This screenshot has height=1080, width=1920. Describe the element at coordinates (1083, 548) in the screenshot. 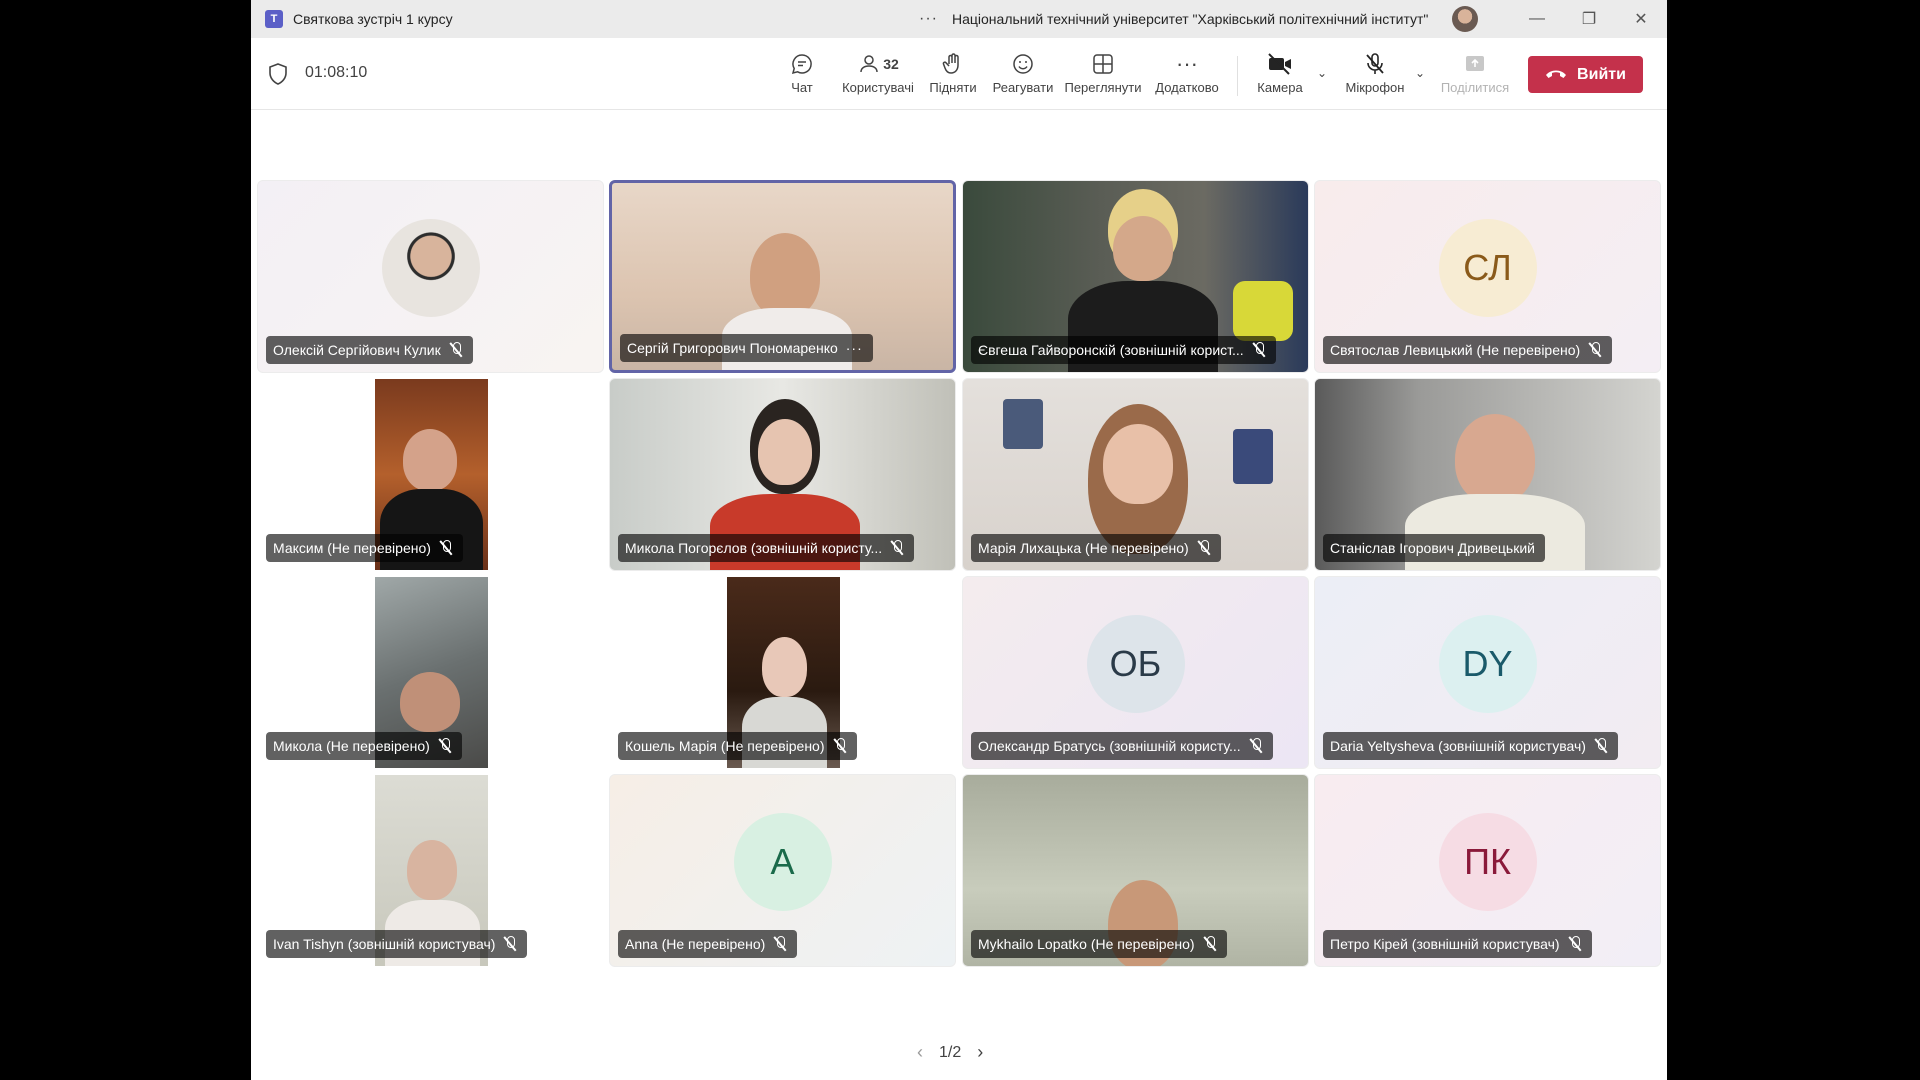

I see `participant-name: Марія Лихацька (Не перевірено)` at that location.